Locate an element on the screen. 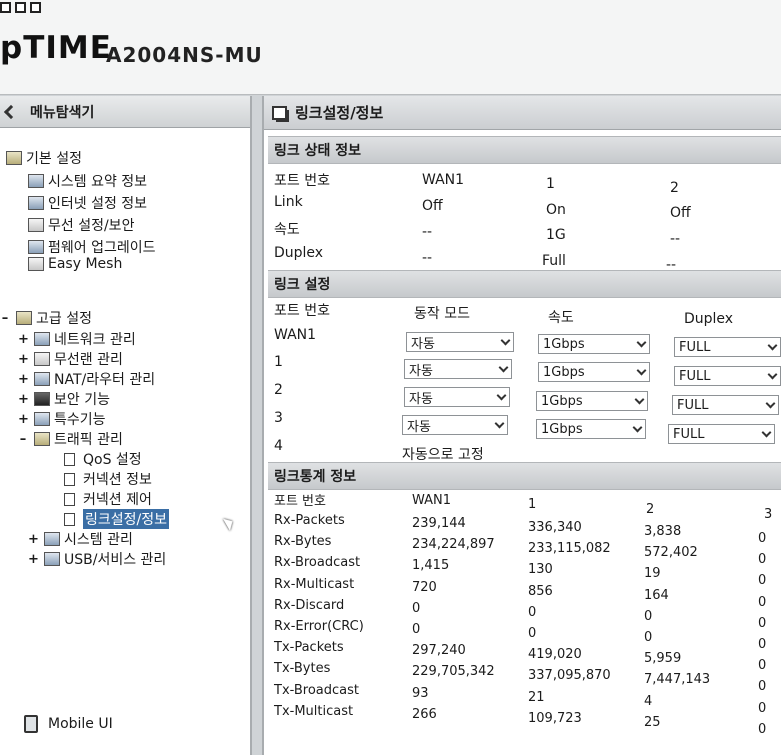 This screenshot has width=781, height=755. tree-label: 특수기능 is located at coordinates (80, 420).